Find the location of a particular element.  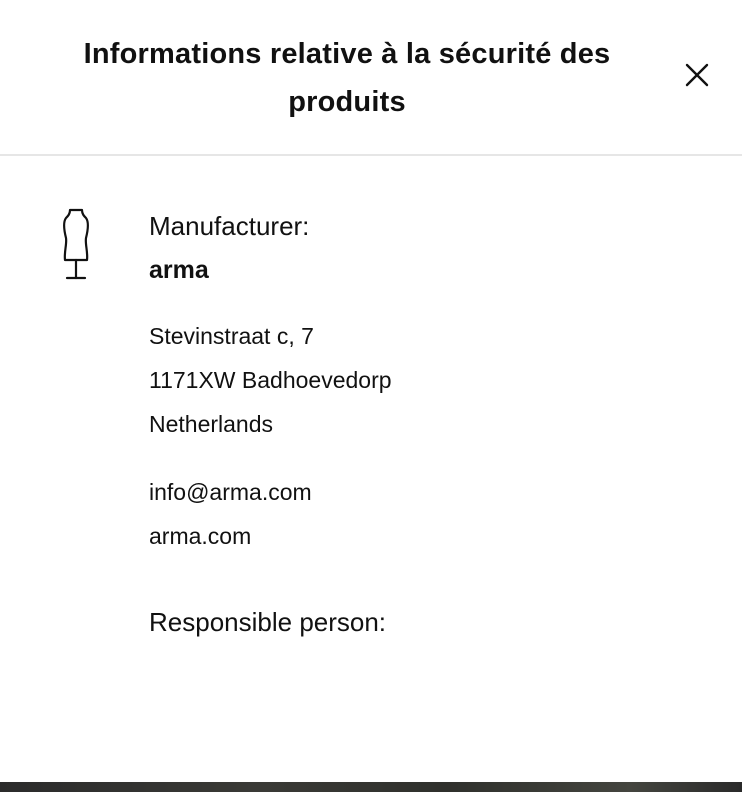

close-button is located at coordinates (697, 75).